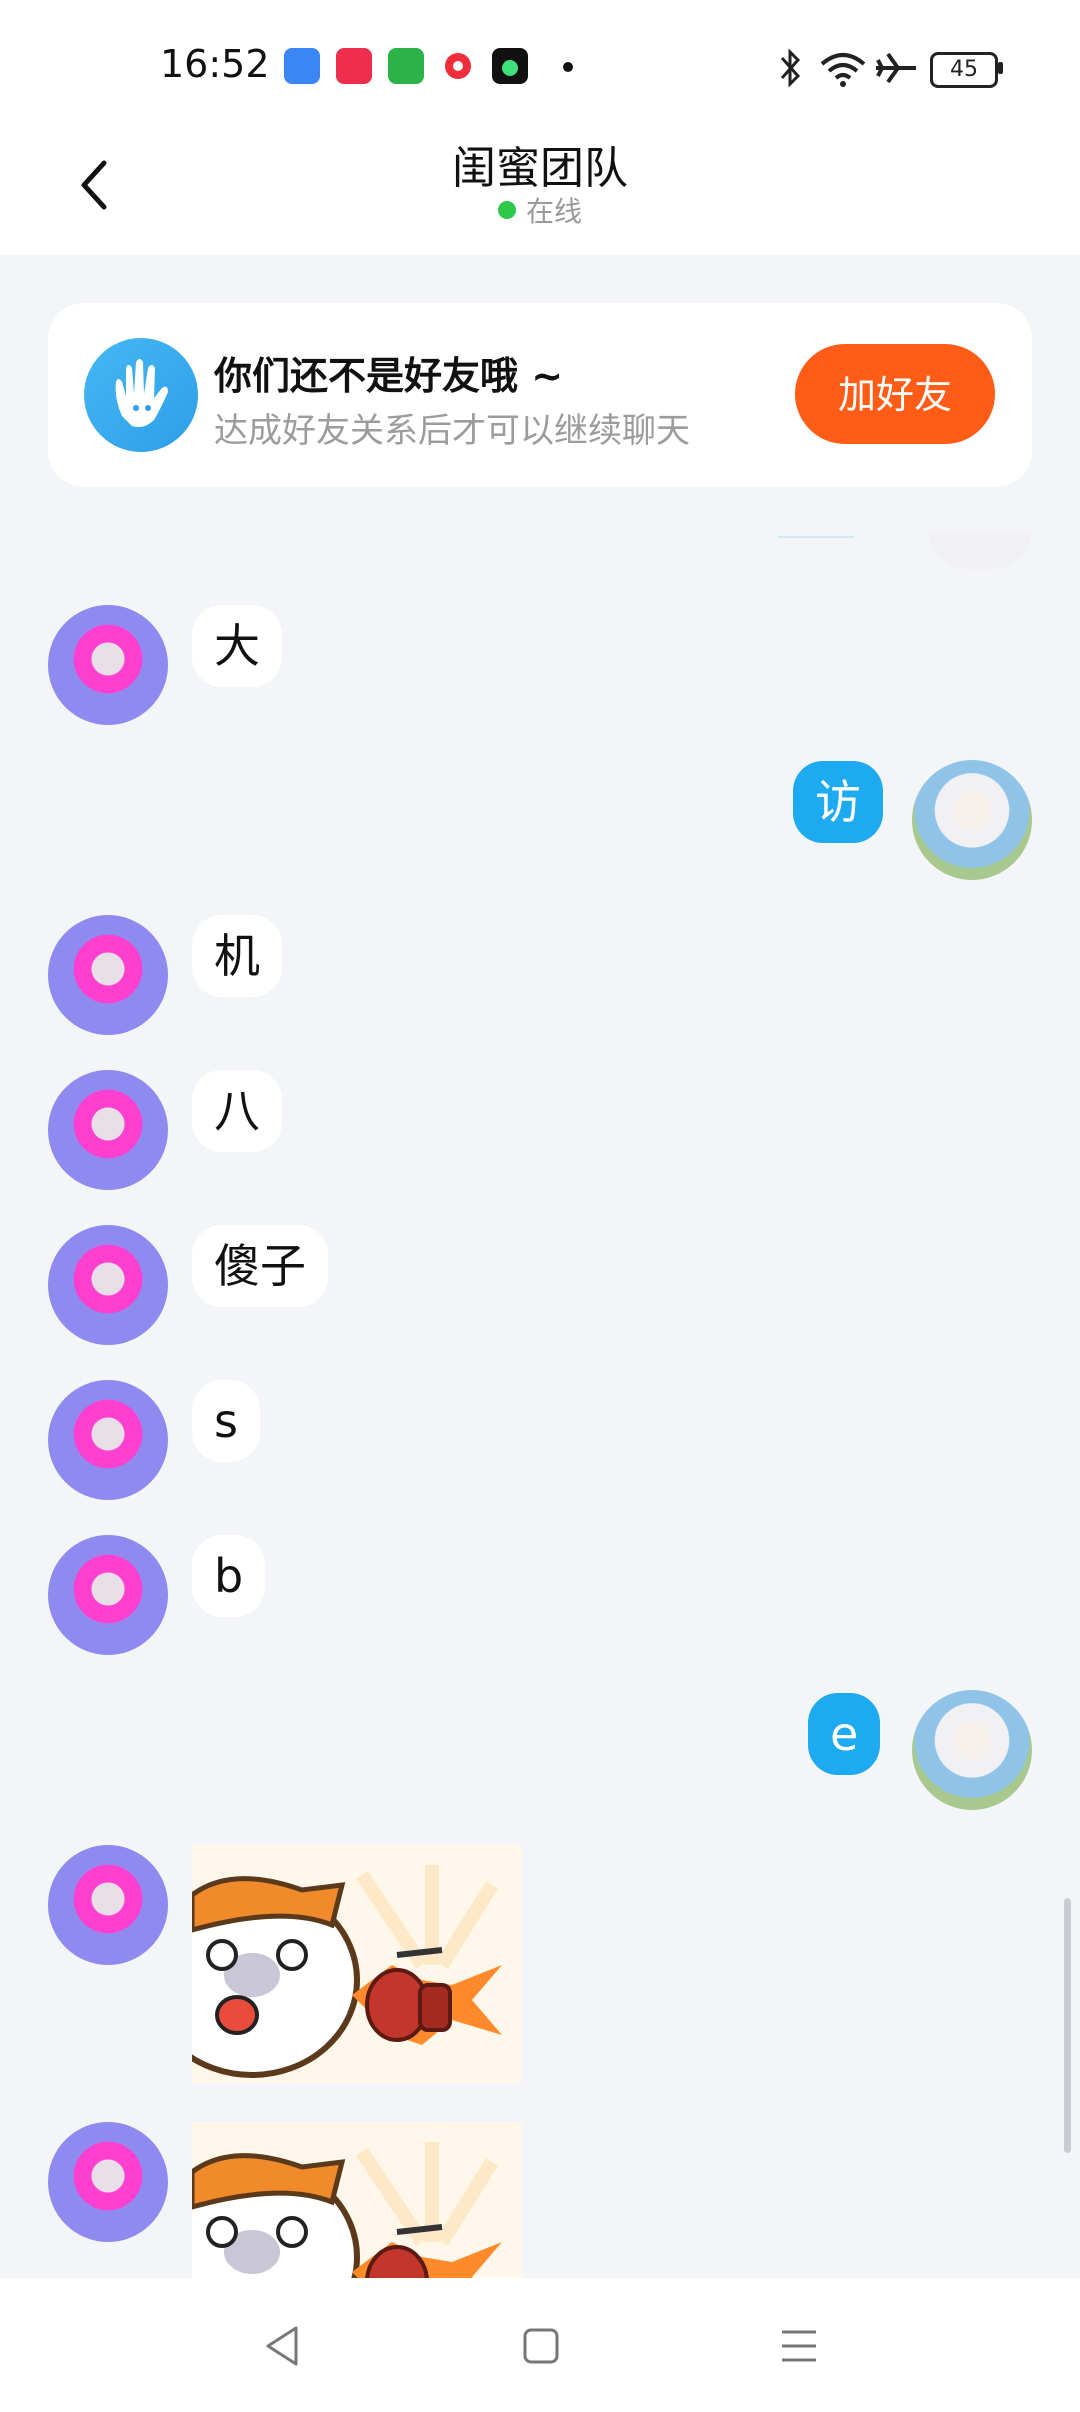 The image size is (1080, 2412). Describe the element at coordinates (237, 1111) in the screenshot. I see `message-bubble: 八` at that location.